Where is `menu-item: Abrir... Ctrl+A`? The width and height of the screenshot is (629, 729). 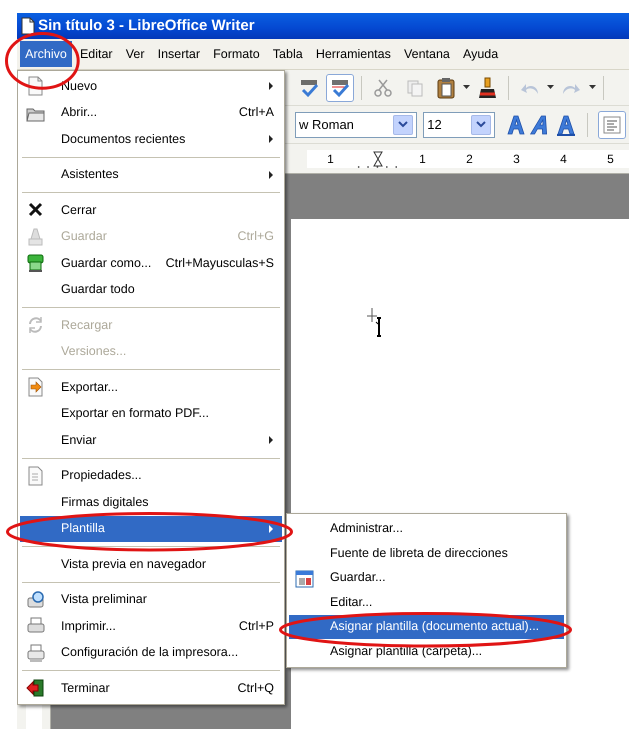
menu-item: Abrir... Ctrl+A is located at coordinates (151, 113).